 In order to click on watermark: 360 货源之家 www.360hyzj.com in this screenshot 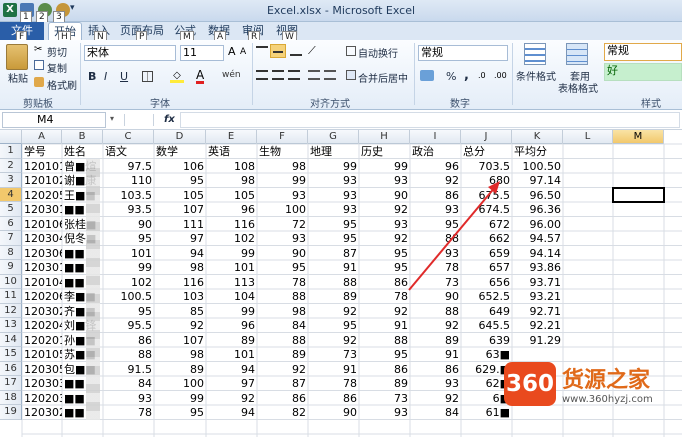, I will do `click(593, 384)`.